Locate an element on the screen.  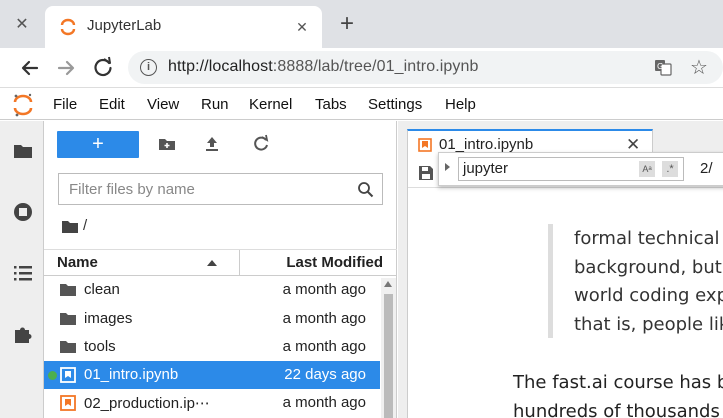
column-name: Name is located at coordinates (77, 262).